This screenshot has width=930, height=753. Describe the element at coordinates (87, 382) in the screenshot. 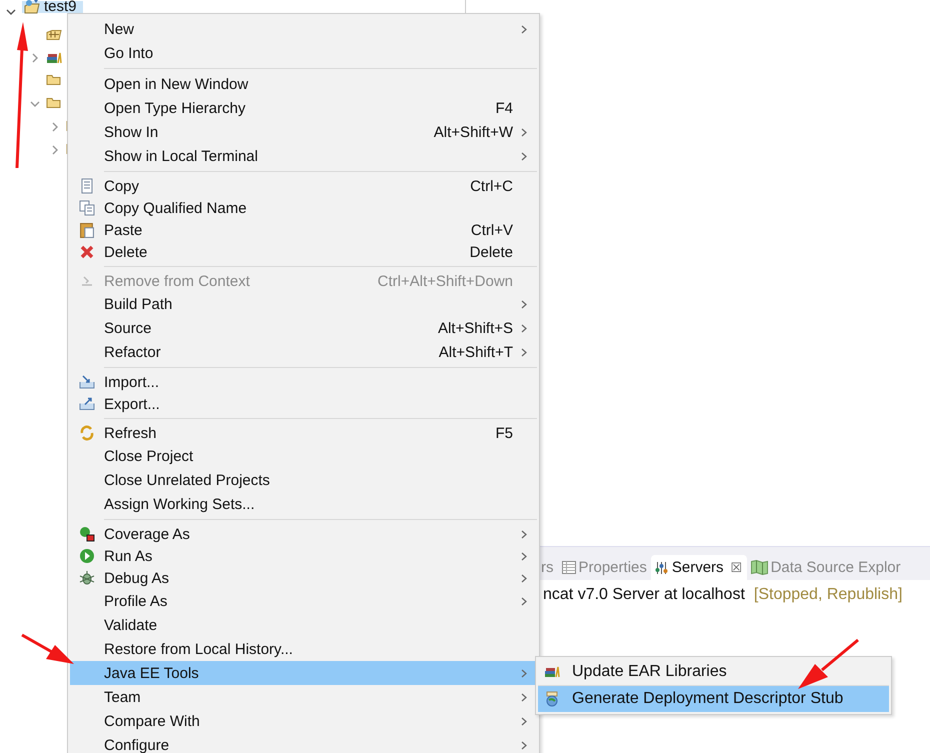

I see `import-icon` at that location.